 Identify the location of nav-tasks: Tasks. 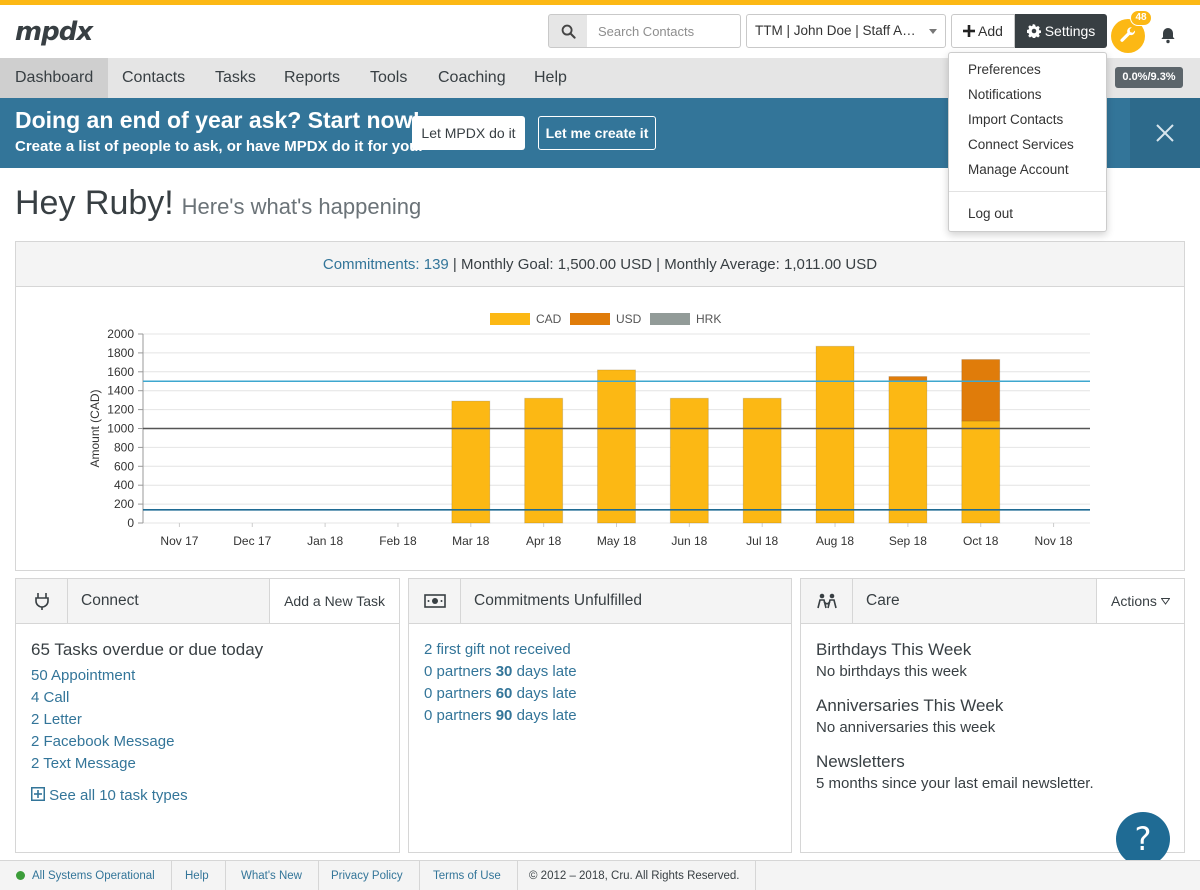
(235, 78).